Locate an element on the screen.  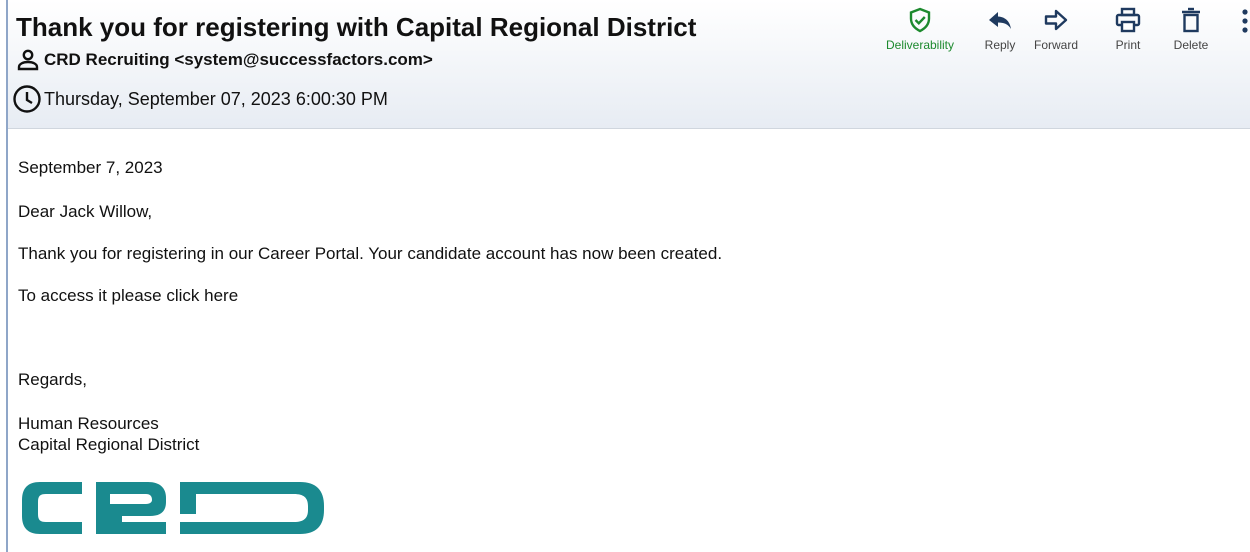
delete-icon is located at coordinates (1191, 20).